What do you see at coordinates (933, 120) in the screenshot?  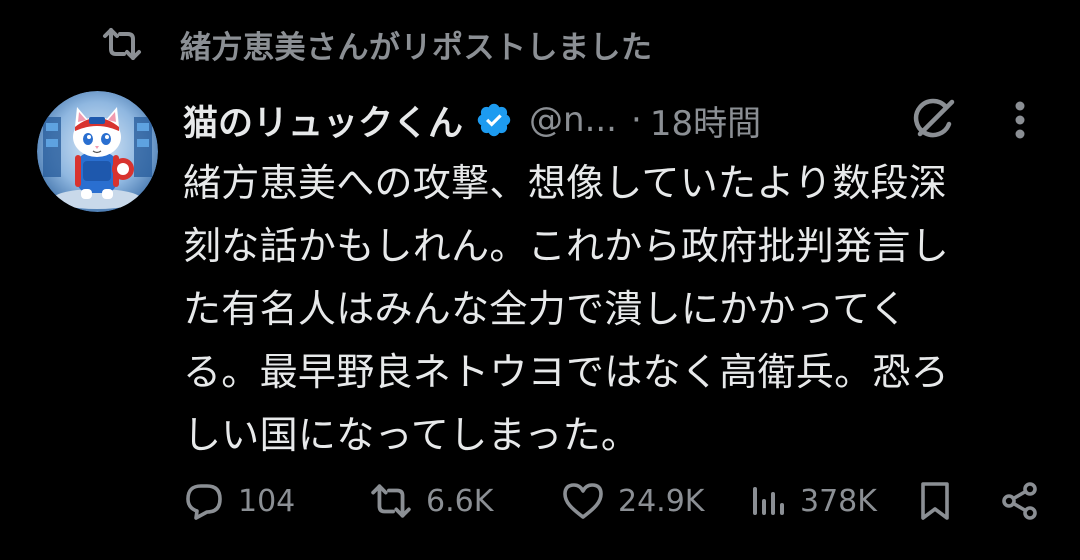 I see `grok-icon` at bounding box center [933, 120].